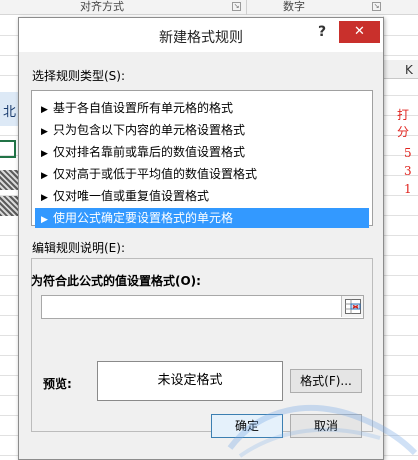  I want to click on rule-type-text: 仅对排名靠前或靠后的数值设置格式, so click(149, 152).